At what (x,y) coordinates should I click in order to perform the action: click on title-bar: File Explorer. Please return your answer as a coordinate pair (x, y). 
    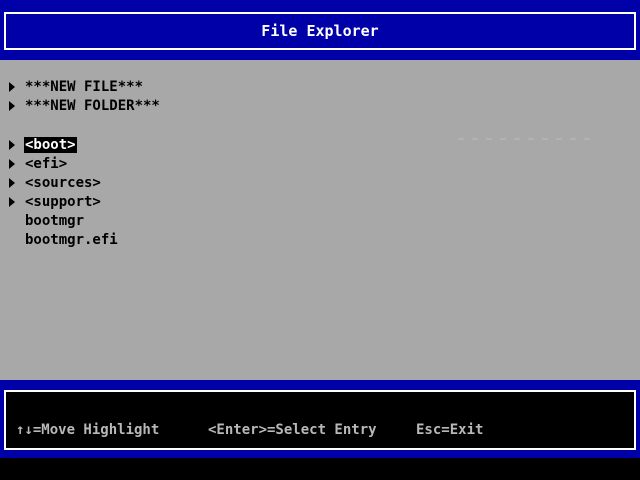
    Looking at the image, I should click on (320, 30).